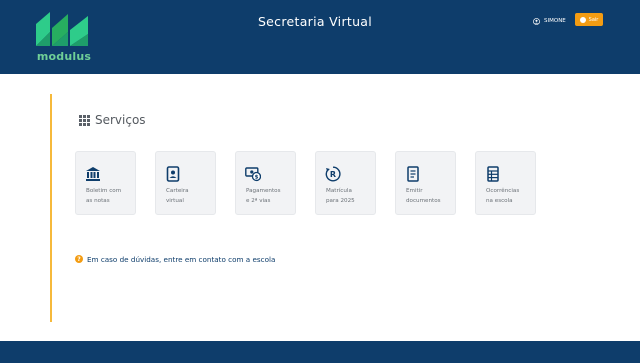 The image size is (640, 363). What do you see at coordinates (503, 196) in the screenshot?
I see `service-label: Ocorrências na escola` at bounding box center [503, 196].